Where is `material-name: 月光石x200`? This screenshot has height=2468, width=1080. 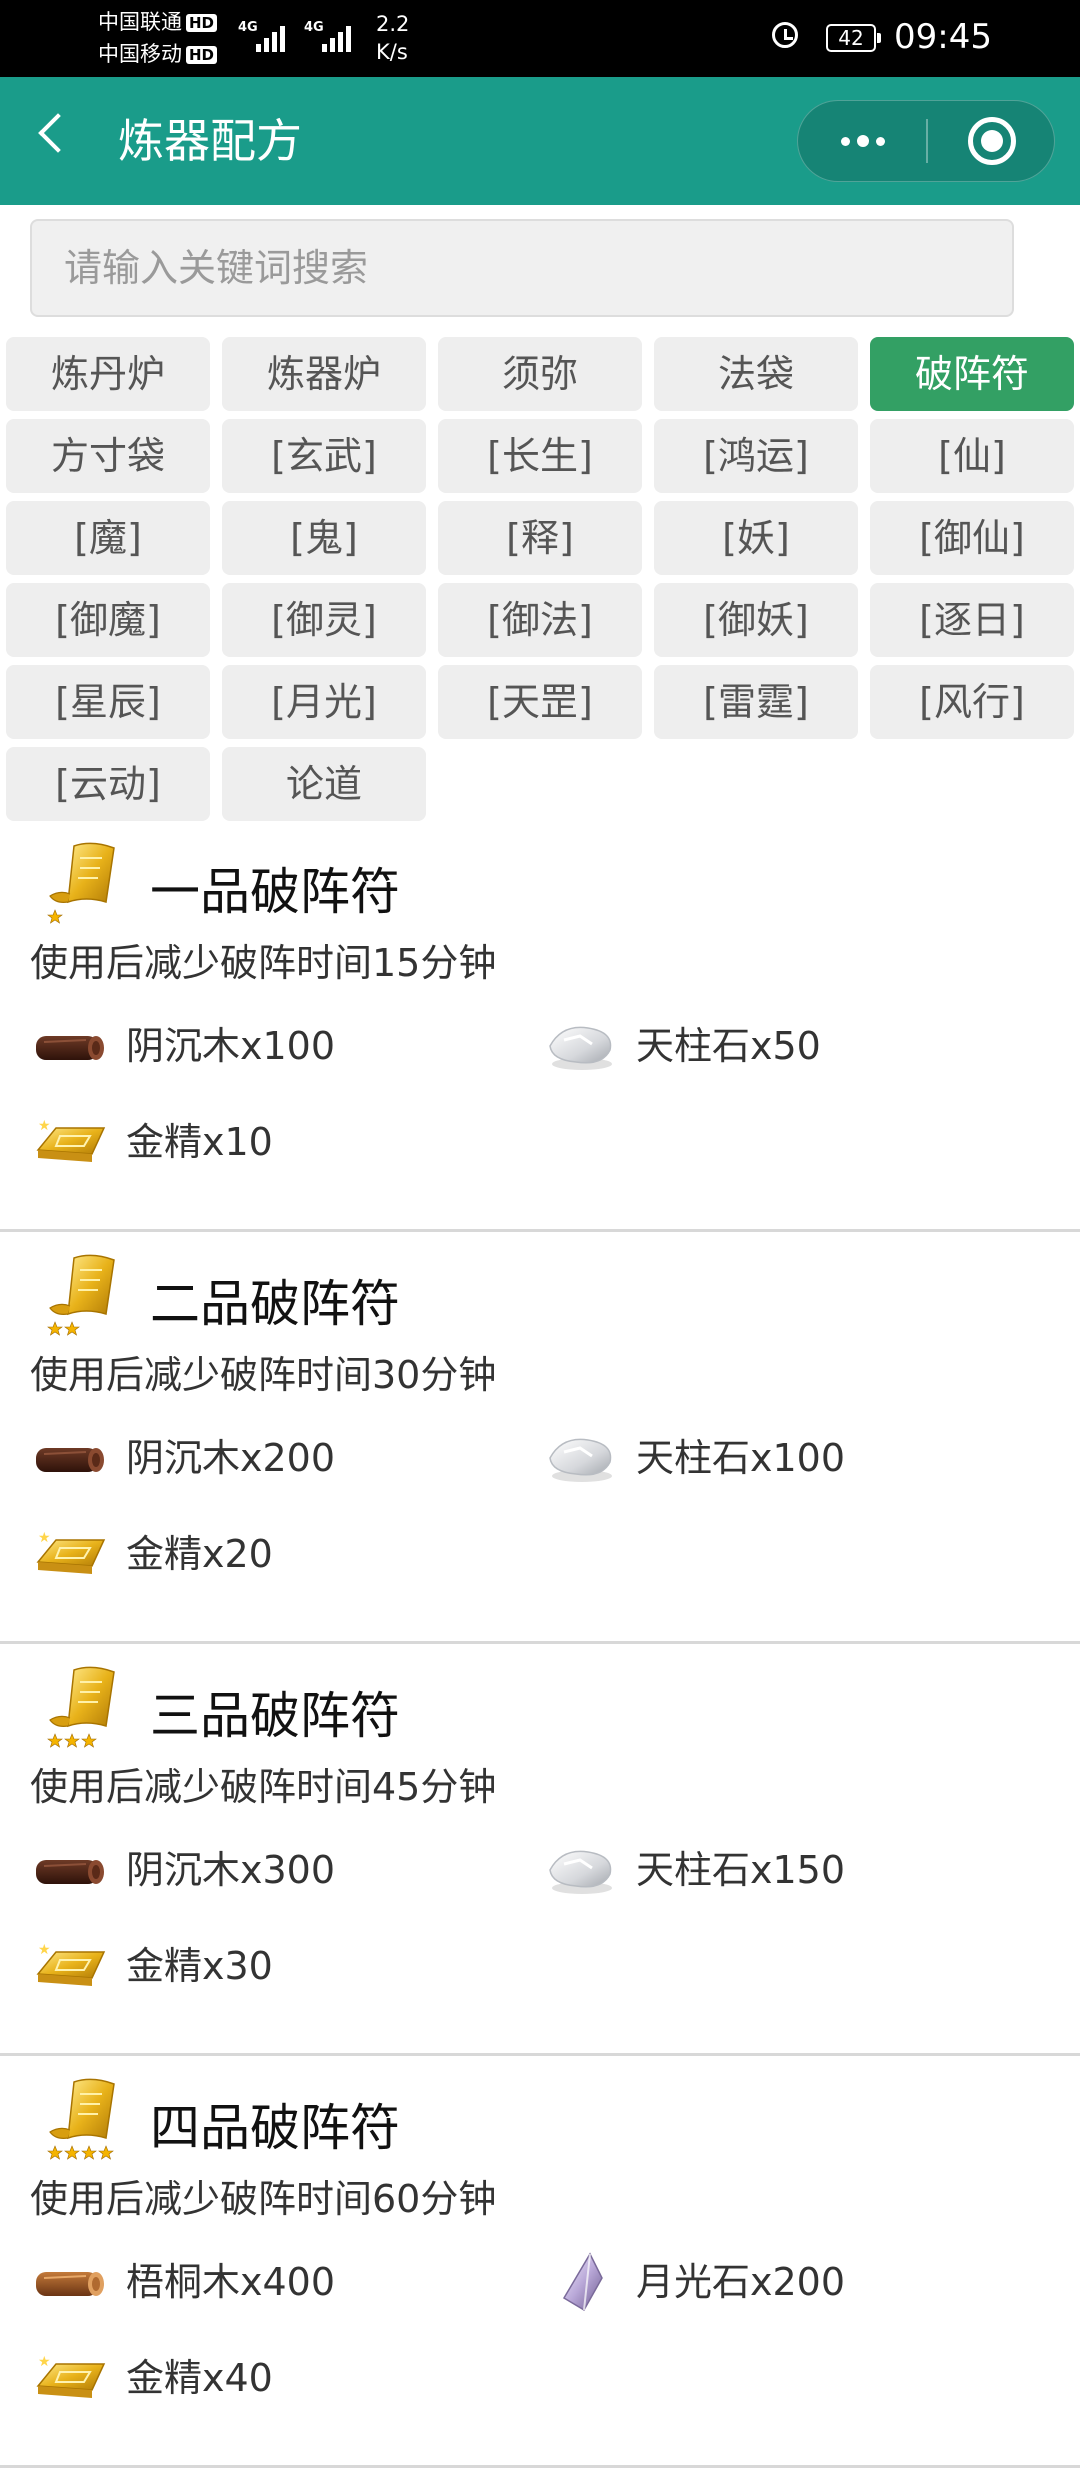
material-name: 月光石x200 is located at coordinates (741, 2282).